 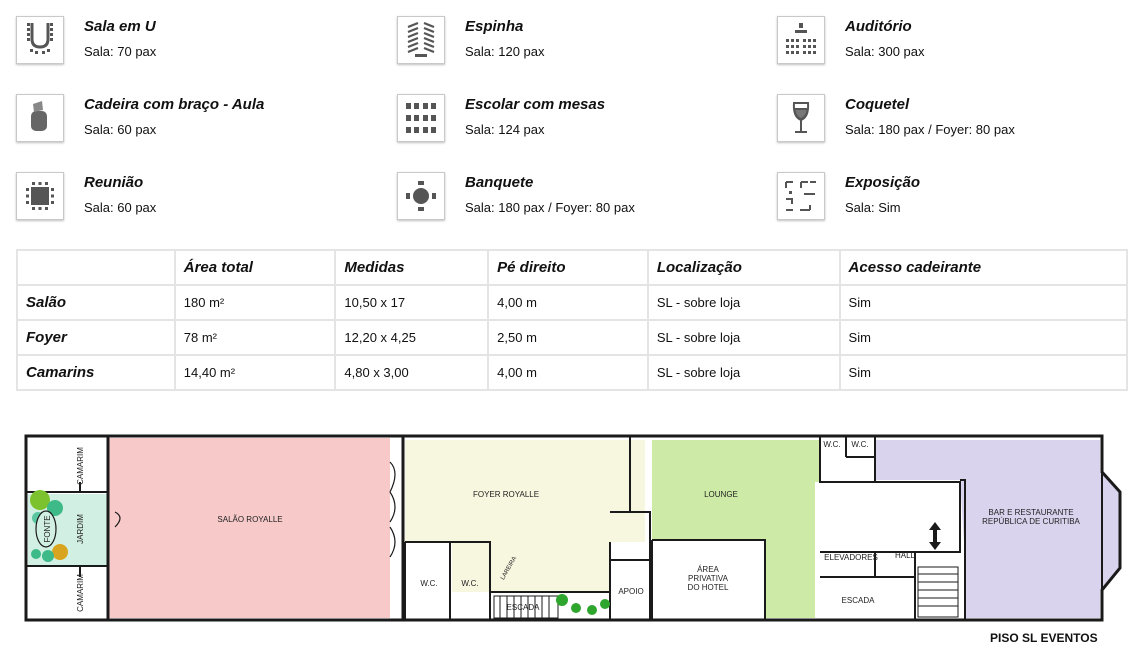 I want to click on label-hall: HALL, so click(x=905, y=555).